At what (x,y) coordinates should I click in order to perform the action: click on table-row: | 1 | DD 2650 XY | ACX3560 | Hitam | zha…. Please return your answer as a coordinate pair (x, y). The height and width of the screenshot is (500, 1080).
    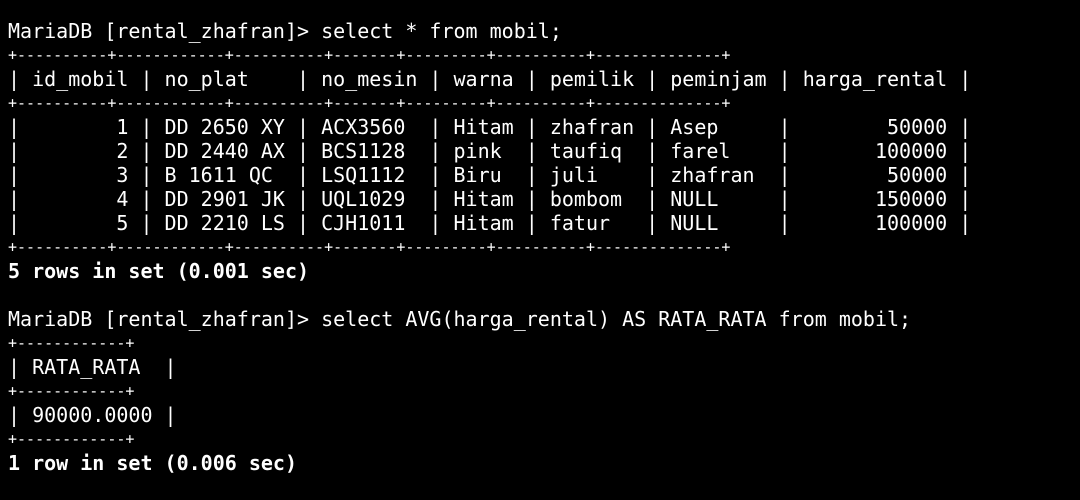
    Looking at the image, I should click on (490, 127).